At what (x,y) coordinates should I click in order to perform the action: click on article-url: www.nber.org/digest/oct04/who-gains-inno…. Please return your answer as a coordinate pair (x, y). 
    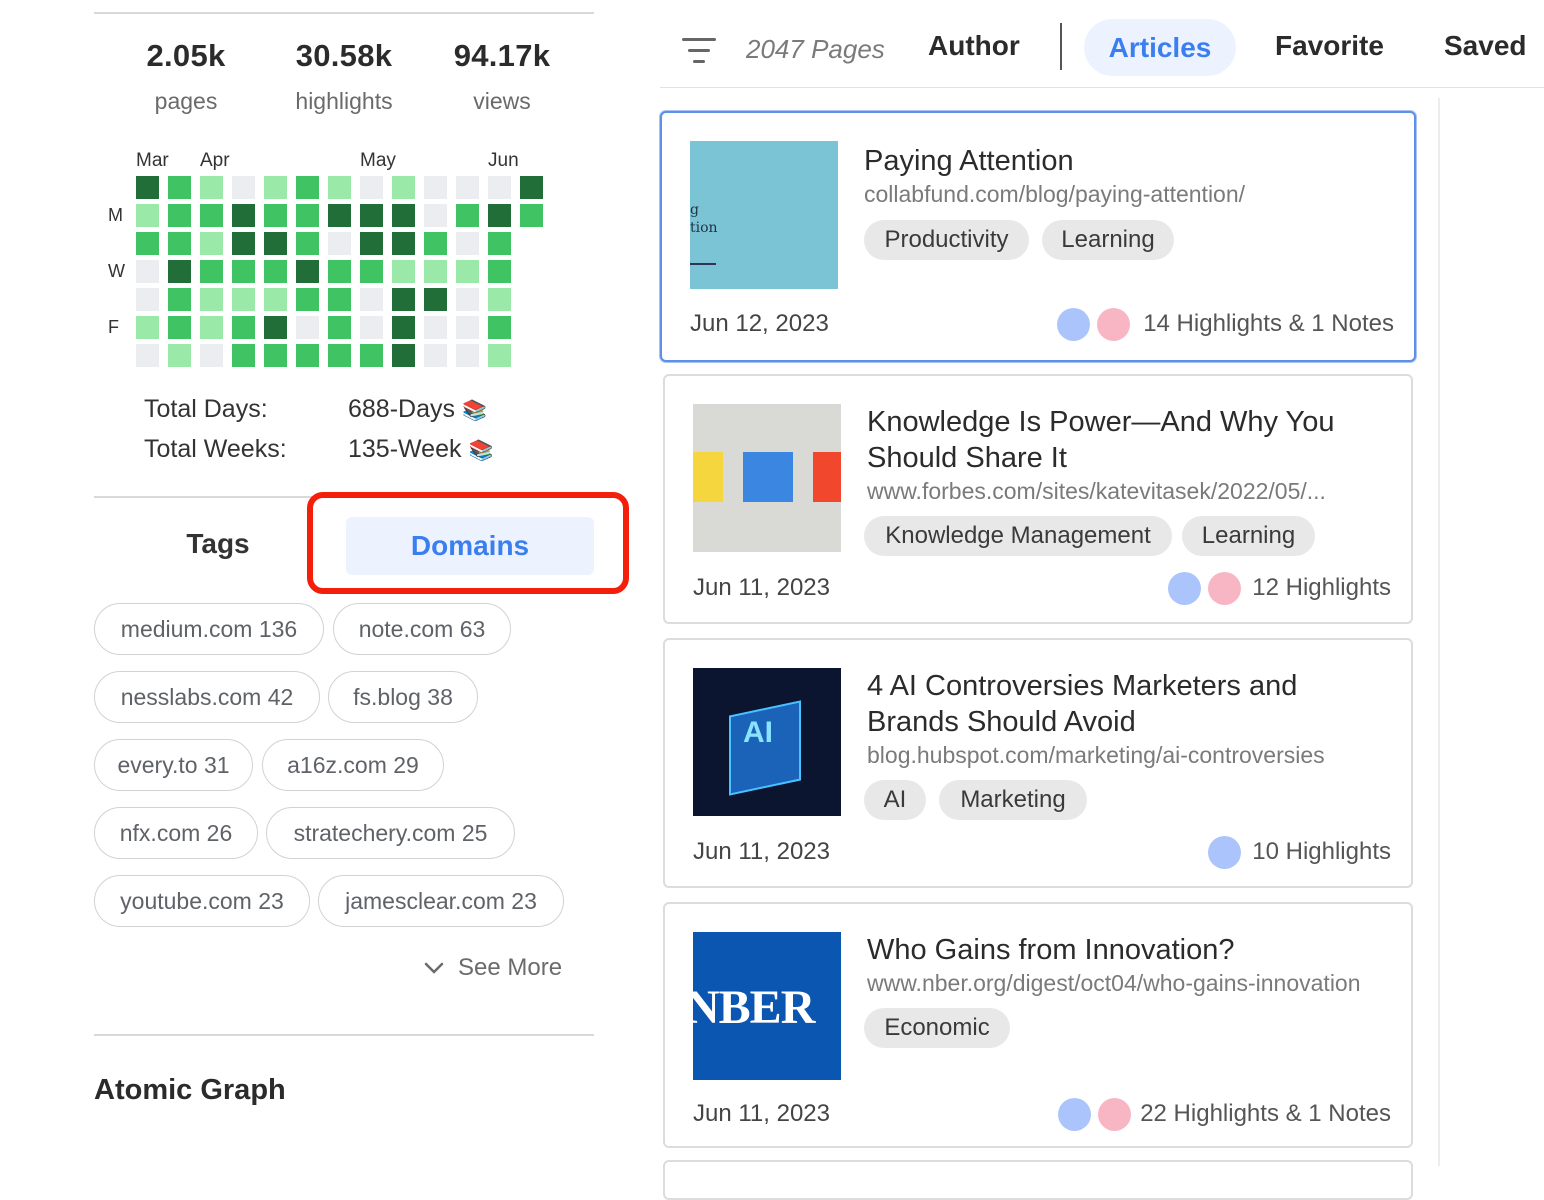
    Looking at the image, I should click on (1114, 983).